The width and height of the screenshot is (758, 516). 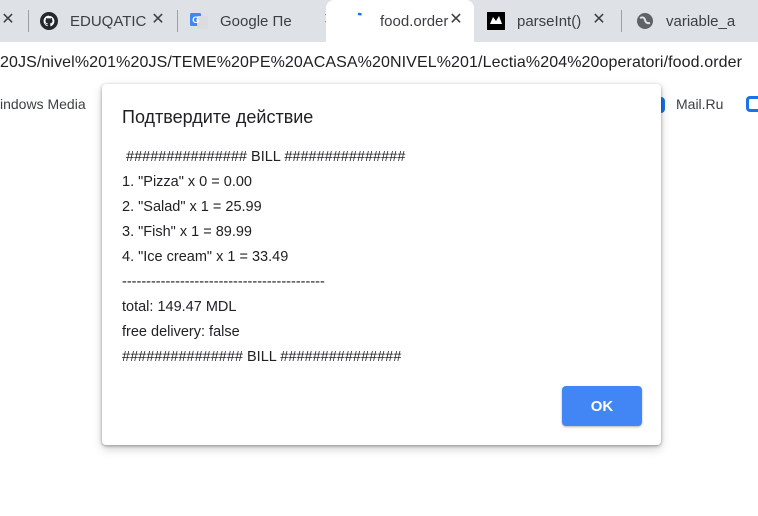 I want to click on tab-title: Google Пе, so click(x=256, y=21).